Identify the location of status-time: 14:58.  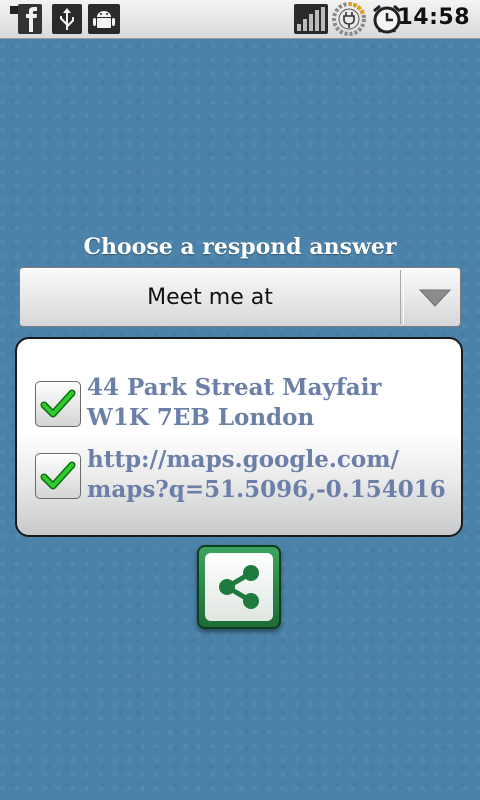
(433, 17).